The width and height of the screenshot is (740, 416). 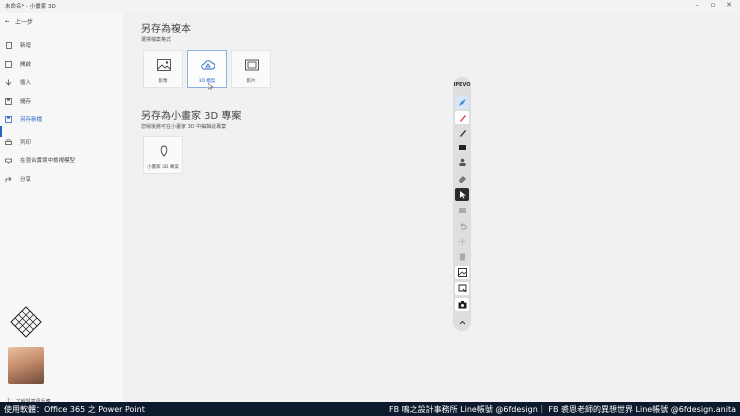 I want to click on project-subheading: 您稍後將可在小畫家 3D 中編輯此專案, so click(x=184, y=127).